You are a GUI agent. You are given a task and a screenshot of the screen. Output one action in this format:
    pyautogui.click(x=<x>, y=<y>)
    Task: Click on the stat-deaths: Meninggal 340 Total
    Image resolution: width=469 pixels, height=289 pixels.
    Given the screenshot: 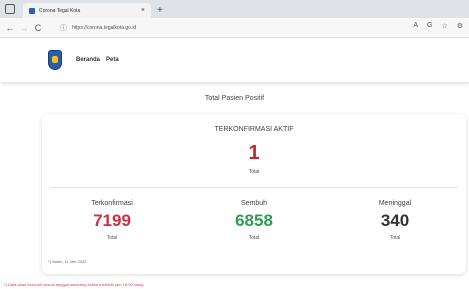 What is the action you would take?
    pyautogui.click(x=395, y=220)
    